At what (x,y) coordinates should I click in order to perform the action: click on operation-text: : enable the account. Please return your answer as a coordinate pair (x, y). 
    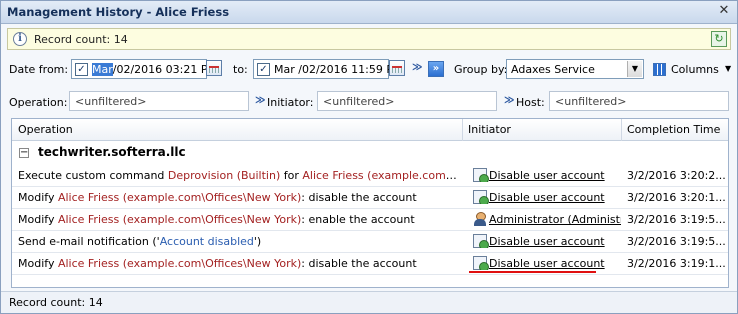
    Looking at the image, I should click on (358, 219).